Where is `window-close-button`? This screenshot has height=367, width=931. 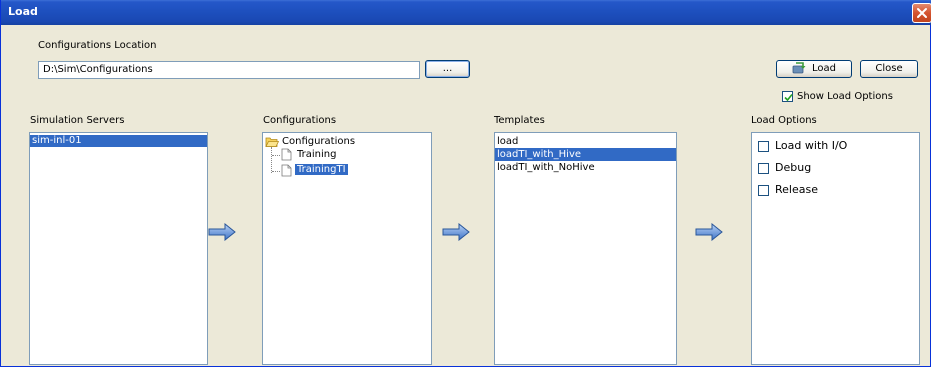 window-close-button is located at coordinates (921, 13).